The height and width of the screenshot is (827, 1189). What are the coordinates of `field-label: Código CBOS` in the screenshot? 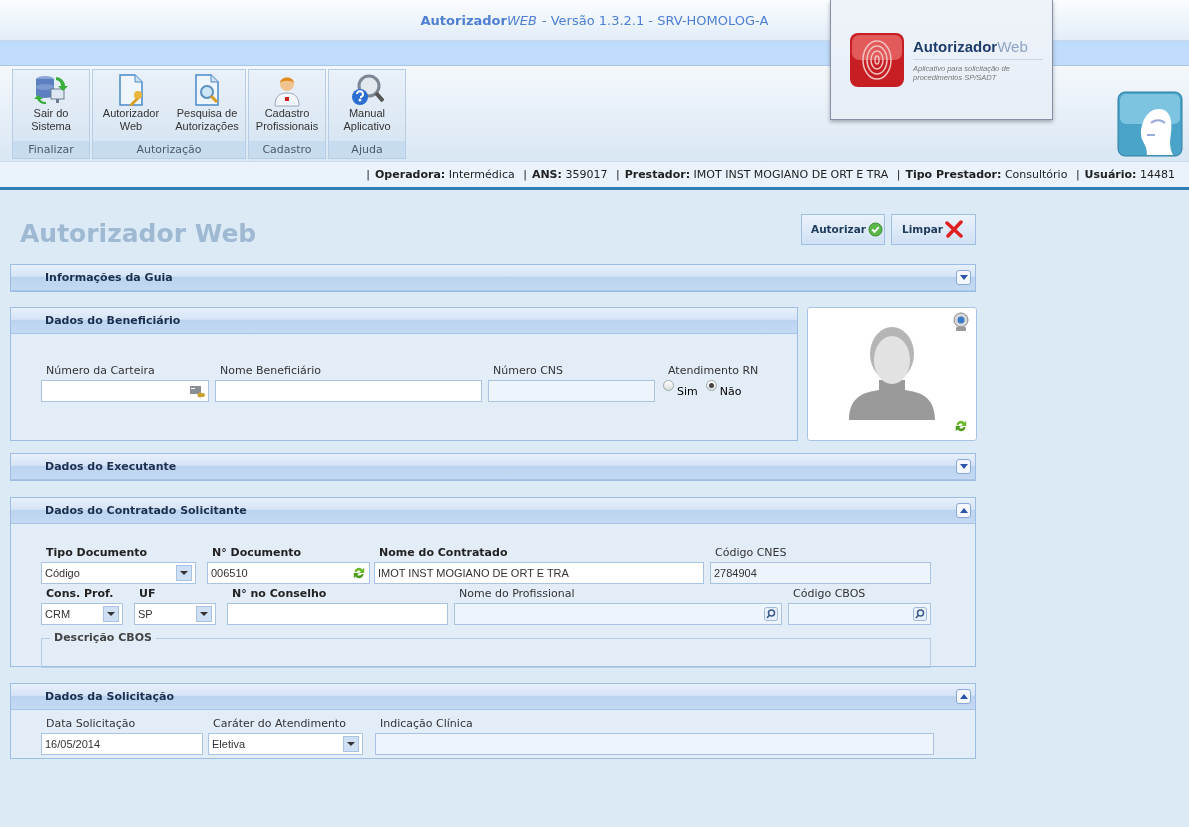 It's located at (830, 594).